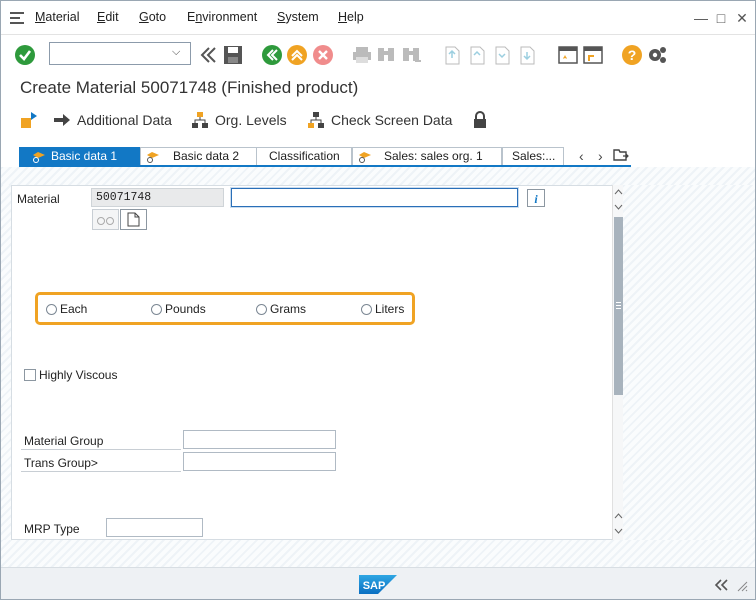 The height and width of the screenshot is (600, 756). I want to click on enter-icon, so click(25, 55).